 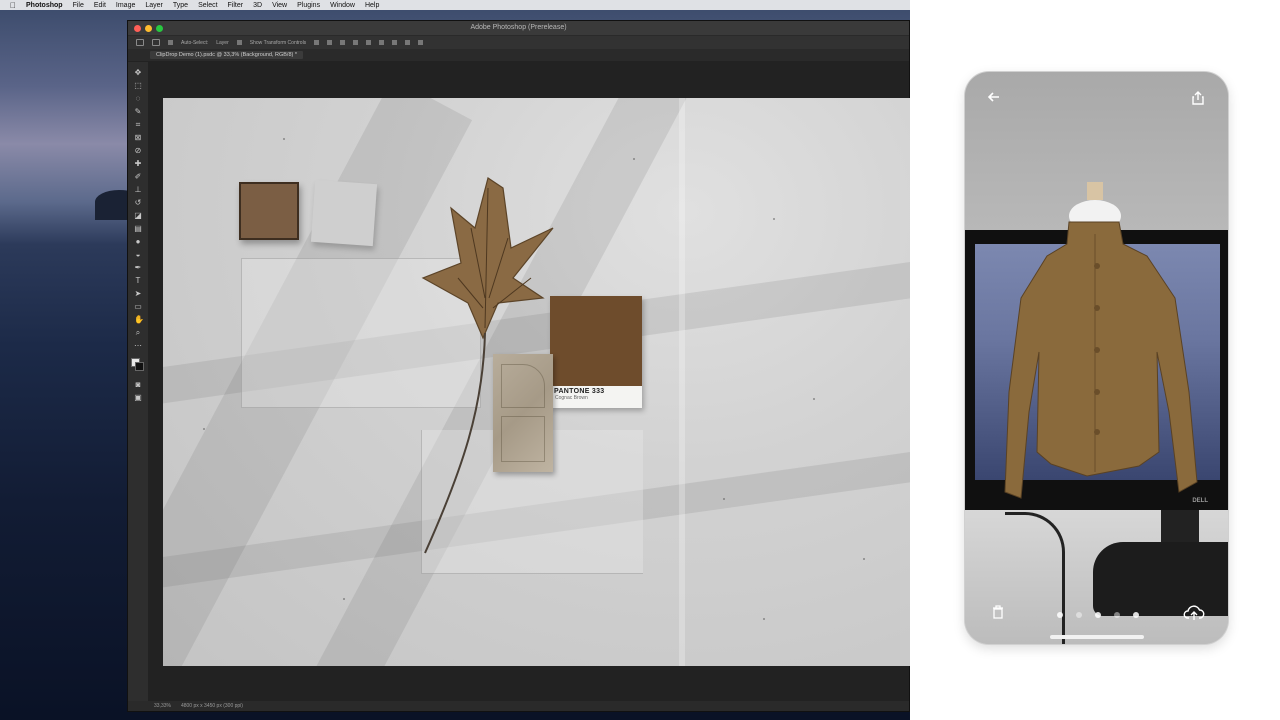 What do you see at coordinates (579, 391) in the screenshot?
I see `pantone-code: PANTONE 333` at bounding box center [579, 391].